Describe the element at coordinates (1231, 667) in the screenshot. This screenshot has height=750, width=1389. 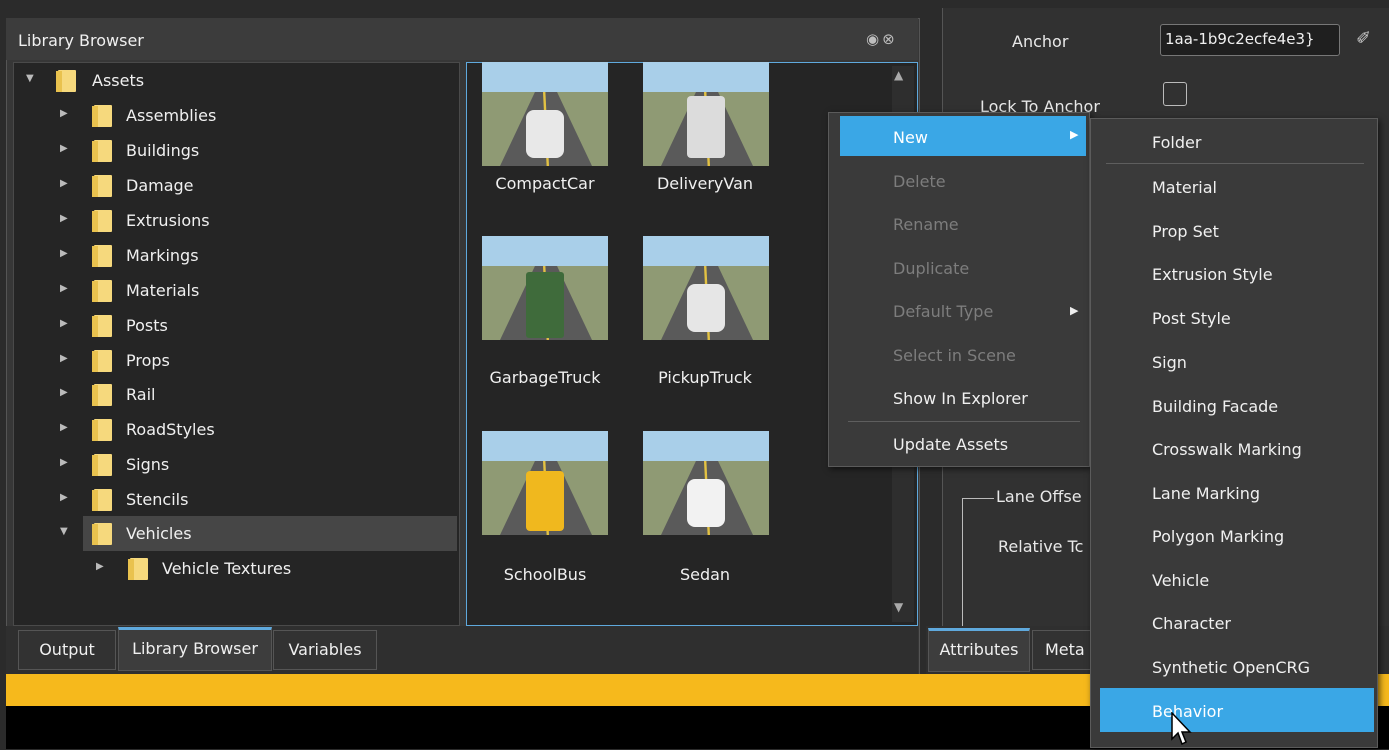
I see `submenu-item-synthetic-opencrg: Synthetic OpenCRG` at that location.